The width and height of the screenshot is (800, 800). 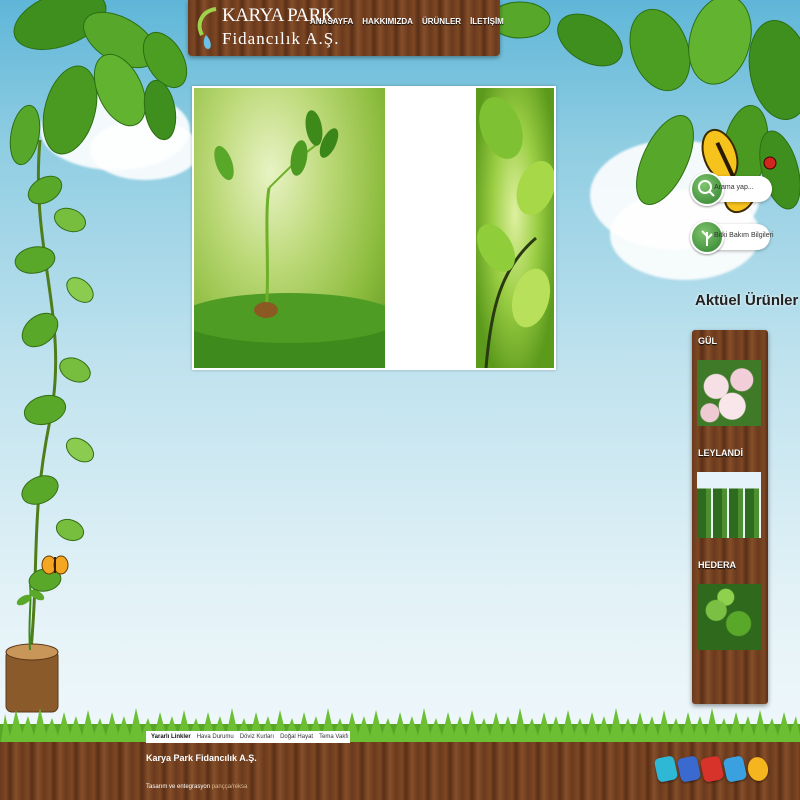 I want to click on footer-company-name: Karya Park Fidancılık A.Ş., so click(x=201, y=758).